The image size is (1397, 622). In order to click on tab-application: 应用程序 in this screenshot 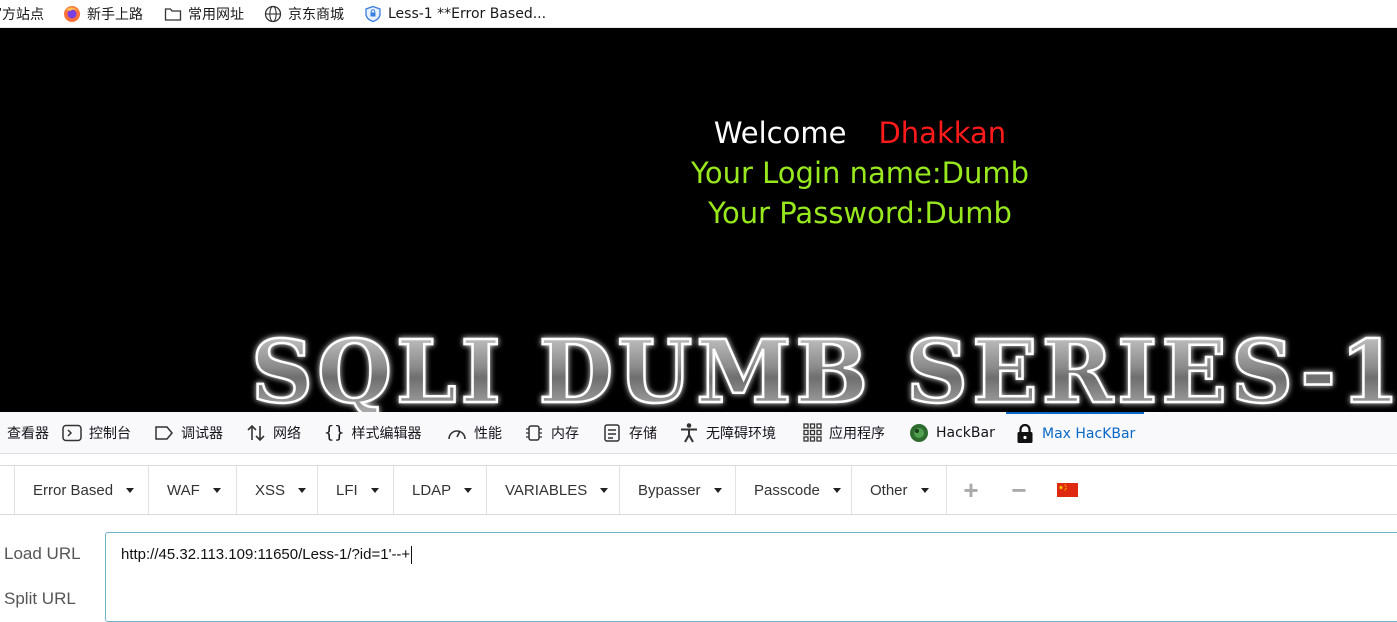, I will do `click(844, 432)`.